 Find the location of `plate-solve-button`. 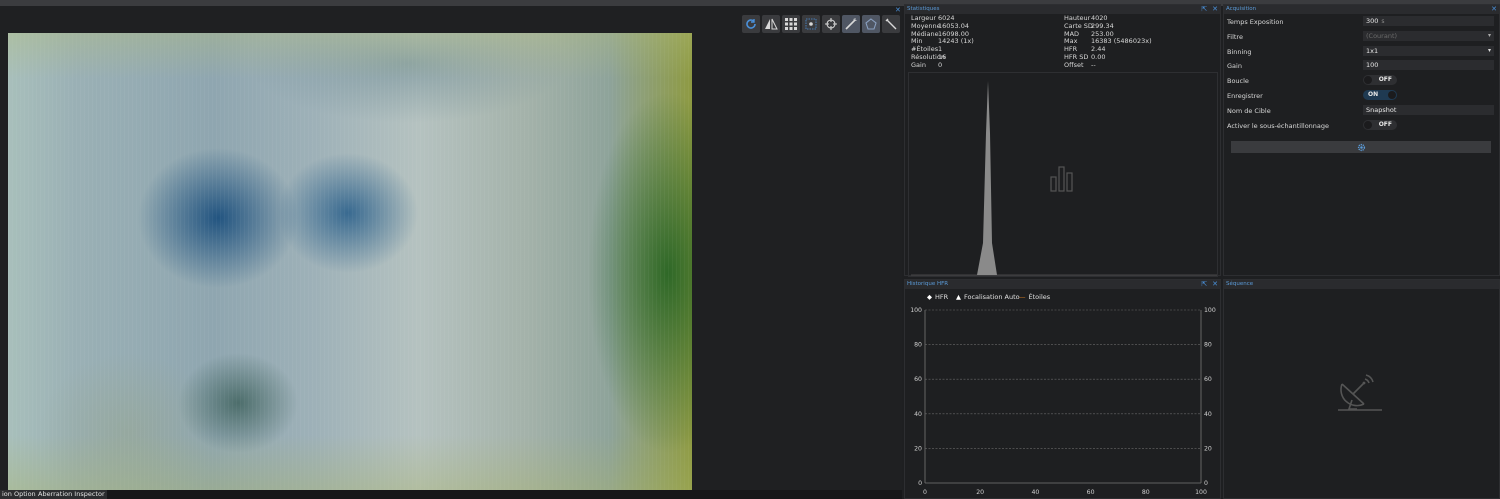

plate-solve-button is located at coordinates (891, 24).